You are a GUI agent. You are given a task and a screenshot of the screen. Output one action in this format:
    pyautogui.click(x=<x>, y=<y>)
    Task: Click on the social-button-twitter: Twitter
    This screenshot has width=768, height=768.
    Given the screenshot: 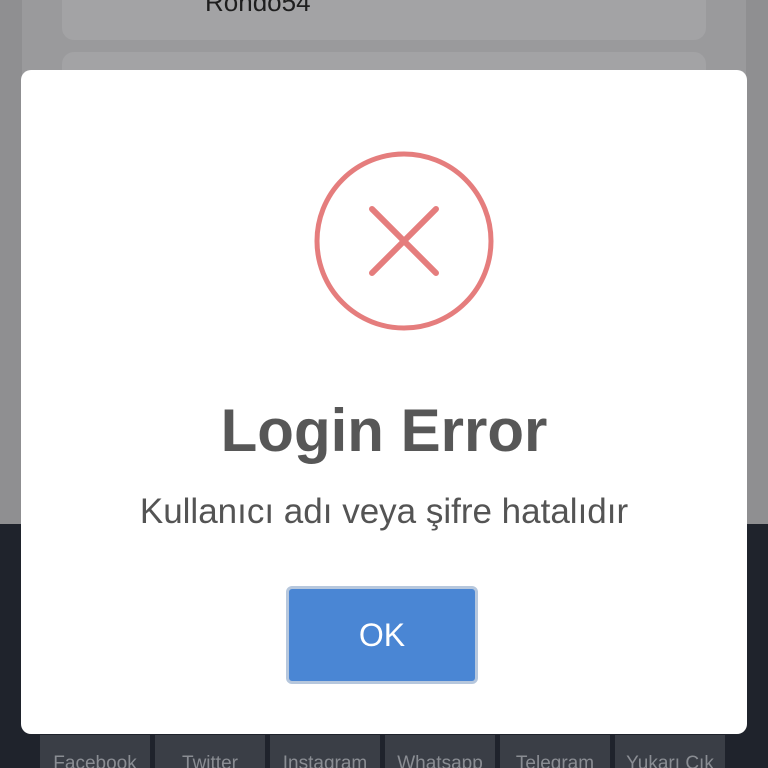 What is the action you would take?
    pyautogui.click(x=210, y=751)
    